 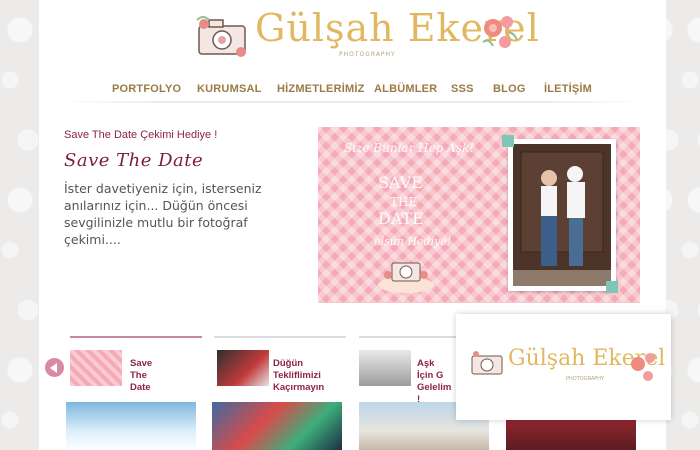 What do you see at coordinates (563, 367) in the screenshot?
I see `floating-logo-overlay: Gülşah Ekerel PHOTOGRAPHY` at bounding box center [563, 367].